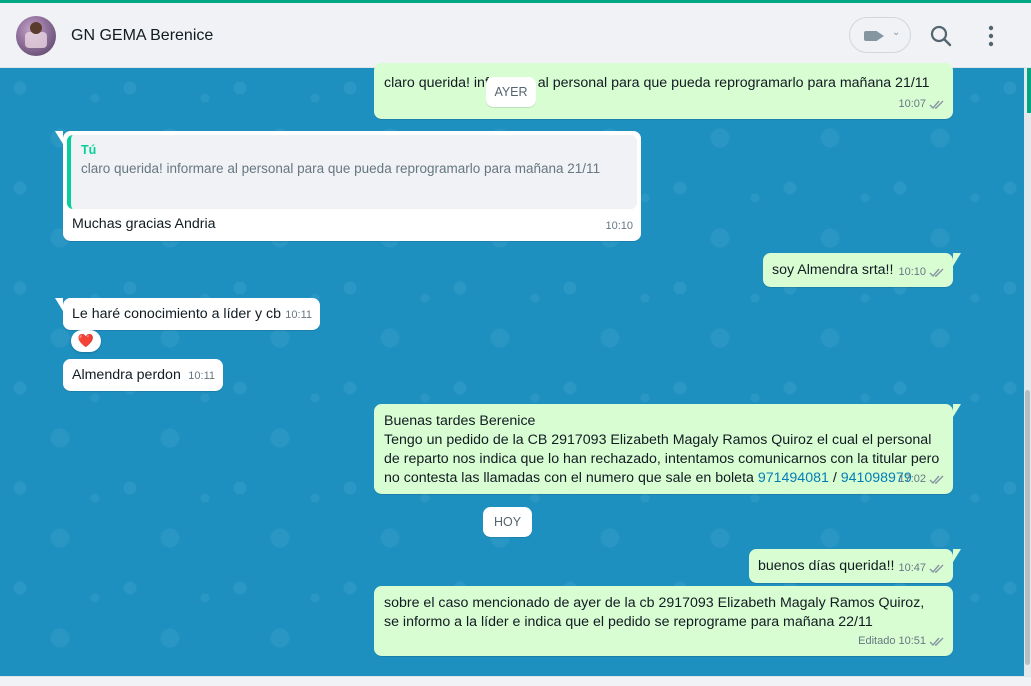  What do you see at coordinates (896, 32) in the screenshot?
I see `chevron-down-icon: ⌄` at bounding box center [896, 32].